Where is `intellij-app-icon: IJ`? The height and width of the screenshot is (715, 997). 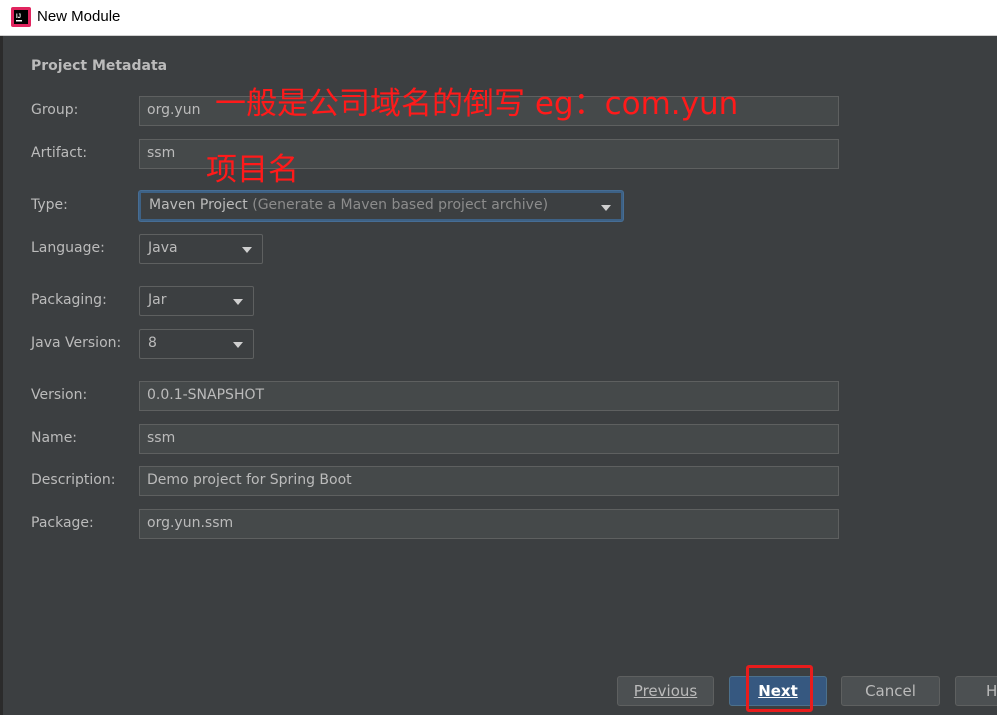 intellij-app-icon: IJ is located at coordinates (21, 17).